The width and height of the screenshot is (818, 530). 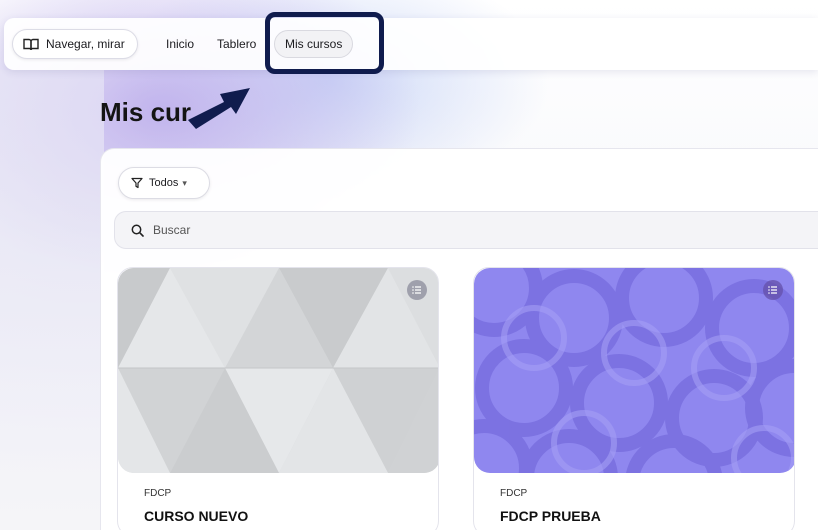 What do you see at coordinates (146, 112) in the screenshot?
I see `page-title: Mis cur` at bounding box center [146, 112].